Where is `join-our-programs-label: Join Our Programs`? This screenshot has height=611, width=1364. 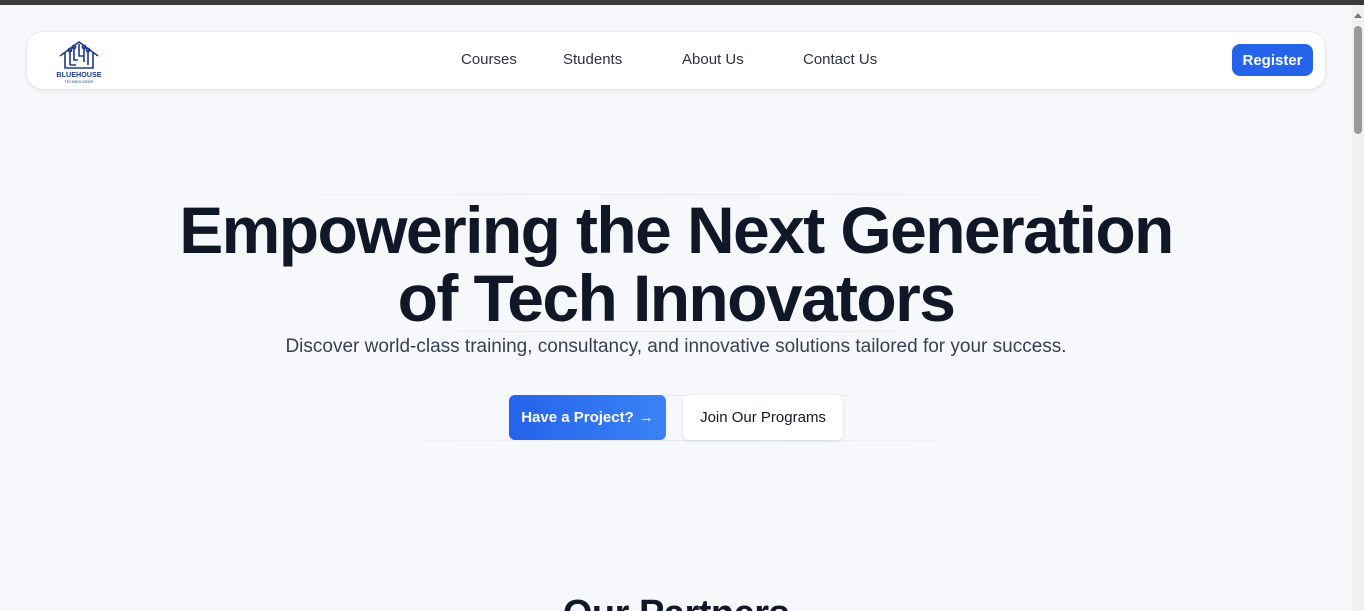
join-our-programs-label: Join Our Programs is located at coordinates (763, 417).